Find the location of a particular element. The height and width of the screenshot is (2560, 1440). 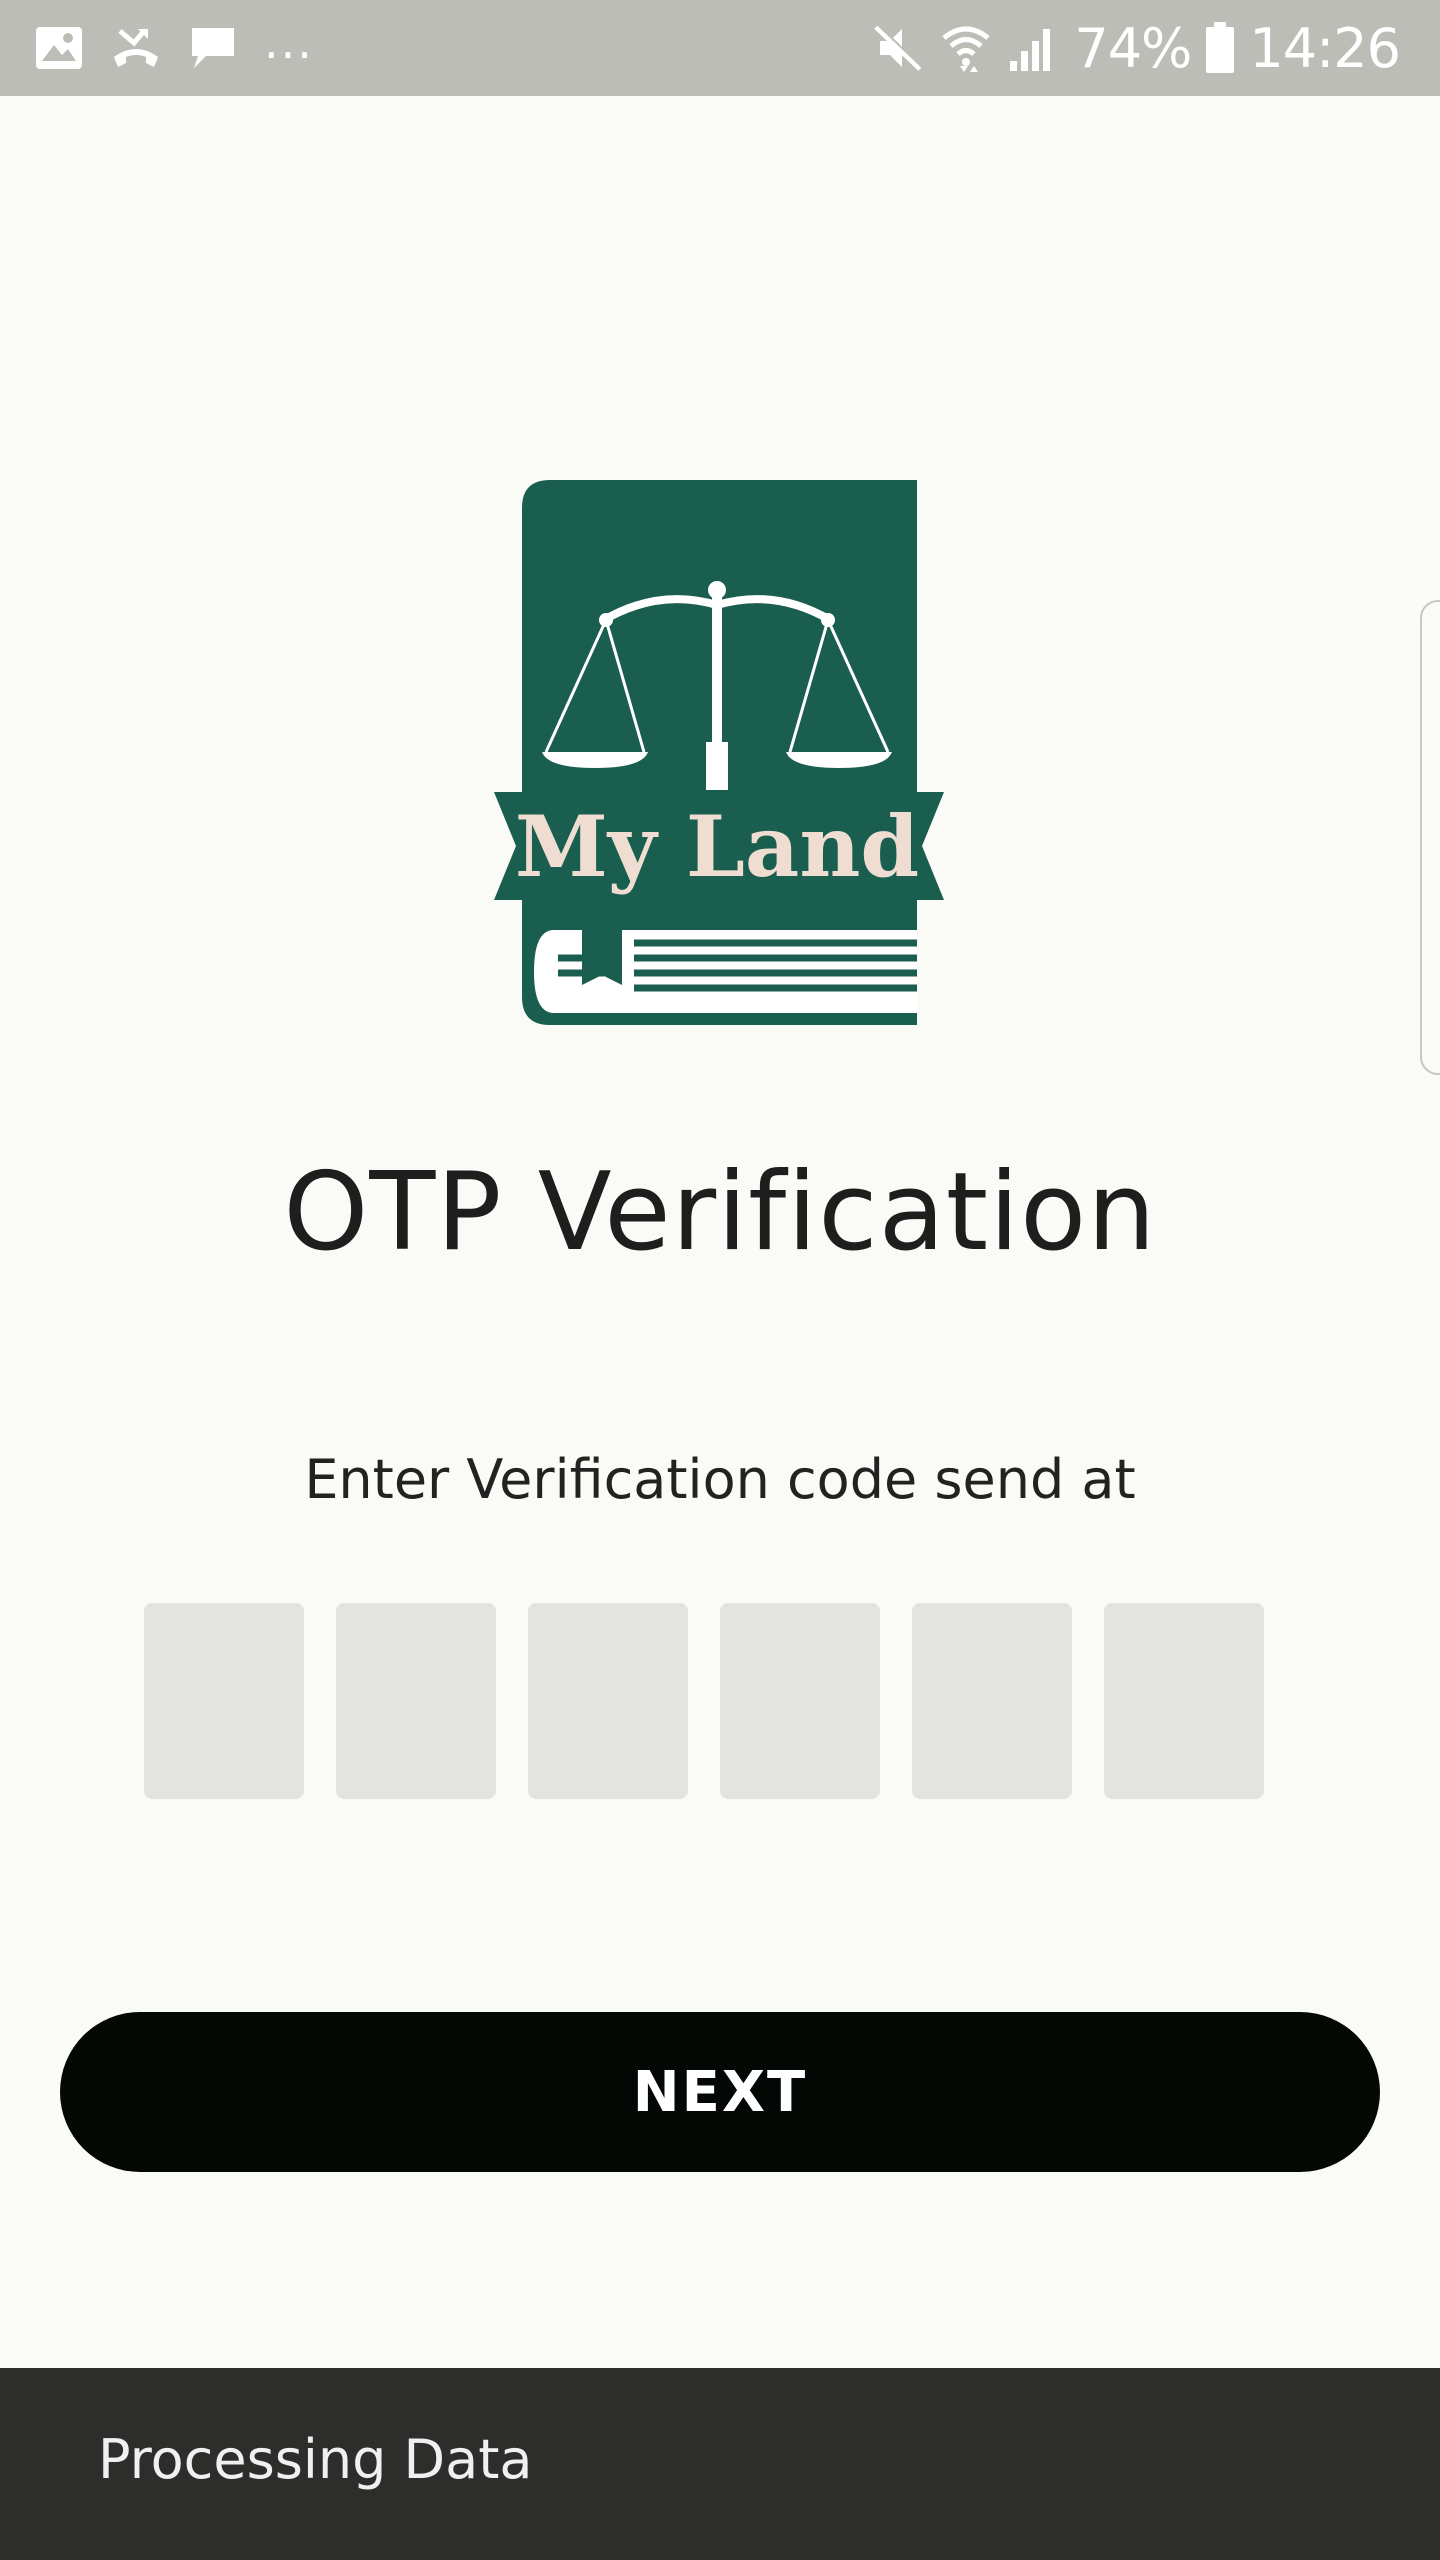

my-land-logo: My Land is located at coordinates (719, 755).